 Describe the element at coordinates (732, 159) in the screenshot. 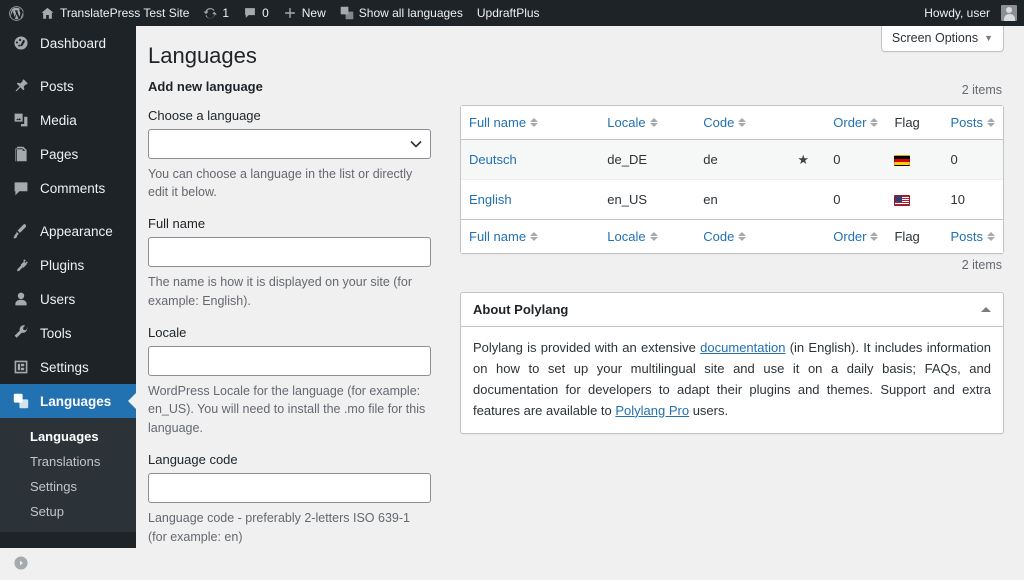

I see `table-row: Deutsch de_DE de ★ 0 0` at that location.